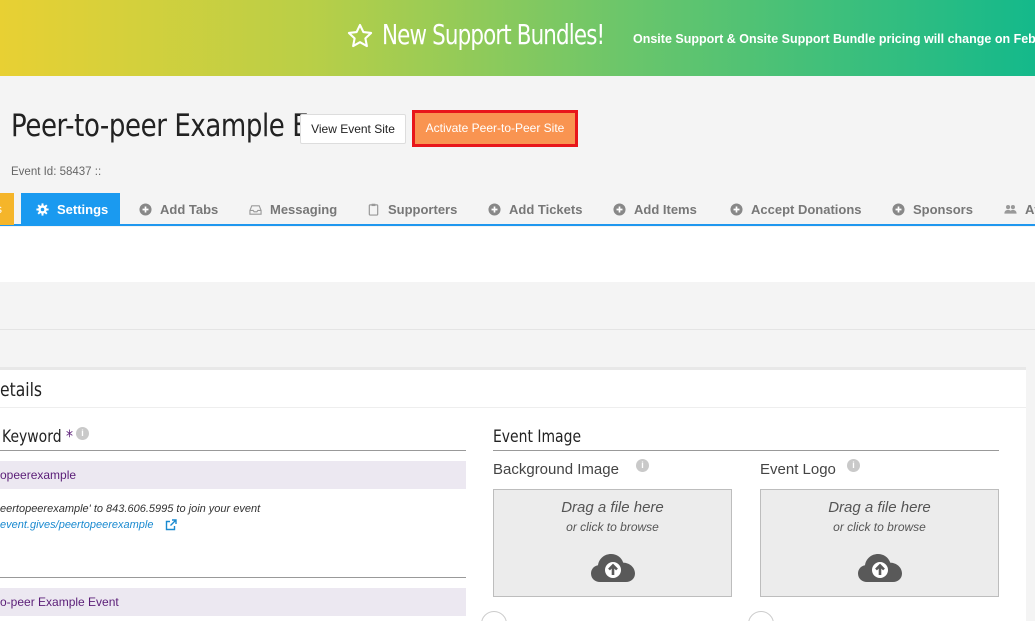 The image size is (1035, 621). I want to click on users-icon, so click(1010, 209).